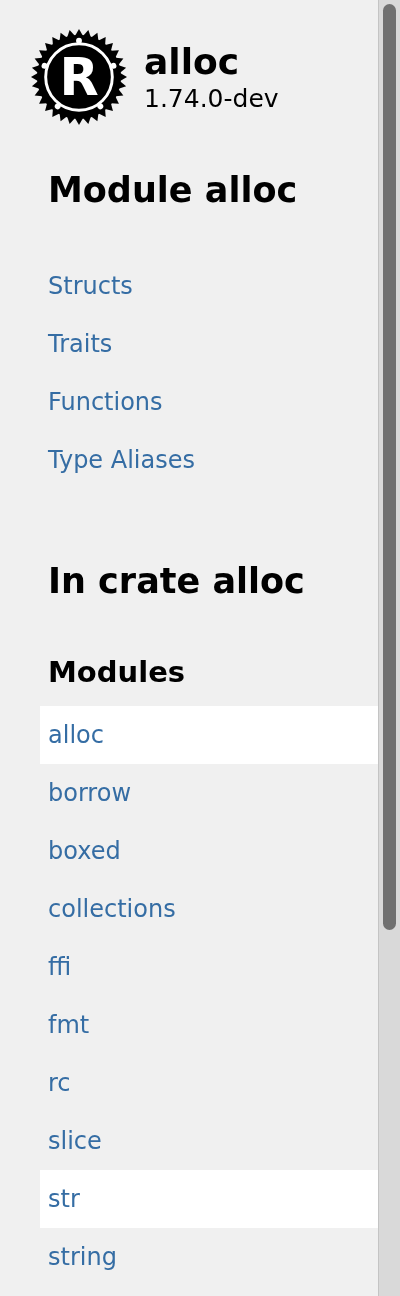  I want to click on sidebar-link: Functions, so click(209, 402).